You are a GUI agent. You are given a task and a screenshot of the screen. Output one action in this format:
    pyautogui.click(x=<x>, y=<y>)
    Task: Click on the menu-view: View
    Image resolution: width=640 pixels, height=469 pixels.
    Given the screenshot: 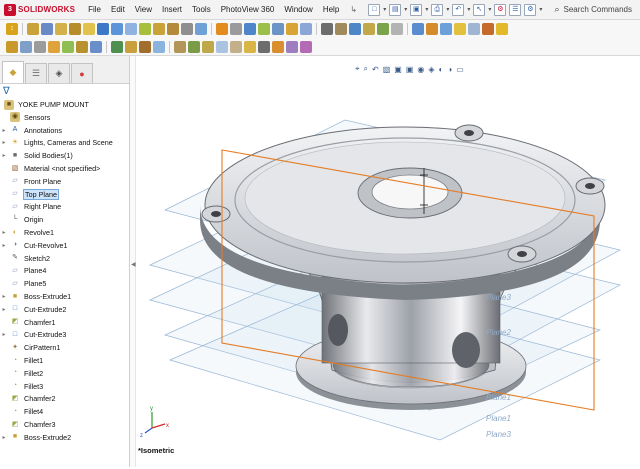 What is the action you would take?
    pyautogui.click(x=143, y=10)
    